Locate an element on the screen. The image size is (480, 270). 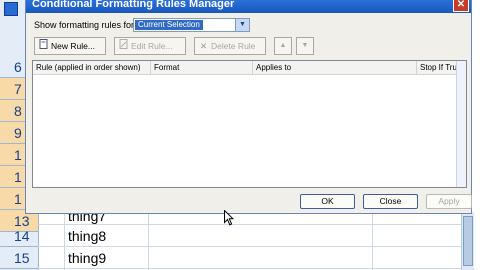
delete-x-icon: ✕ is located at coordinates (203, 46).